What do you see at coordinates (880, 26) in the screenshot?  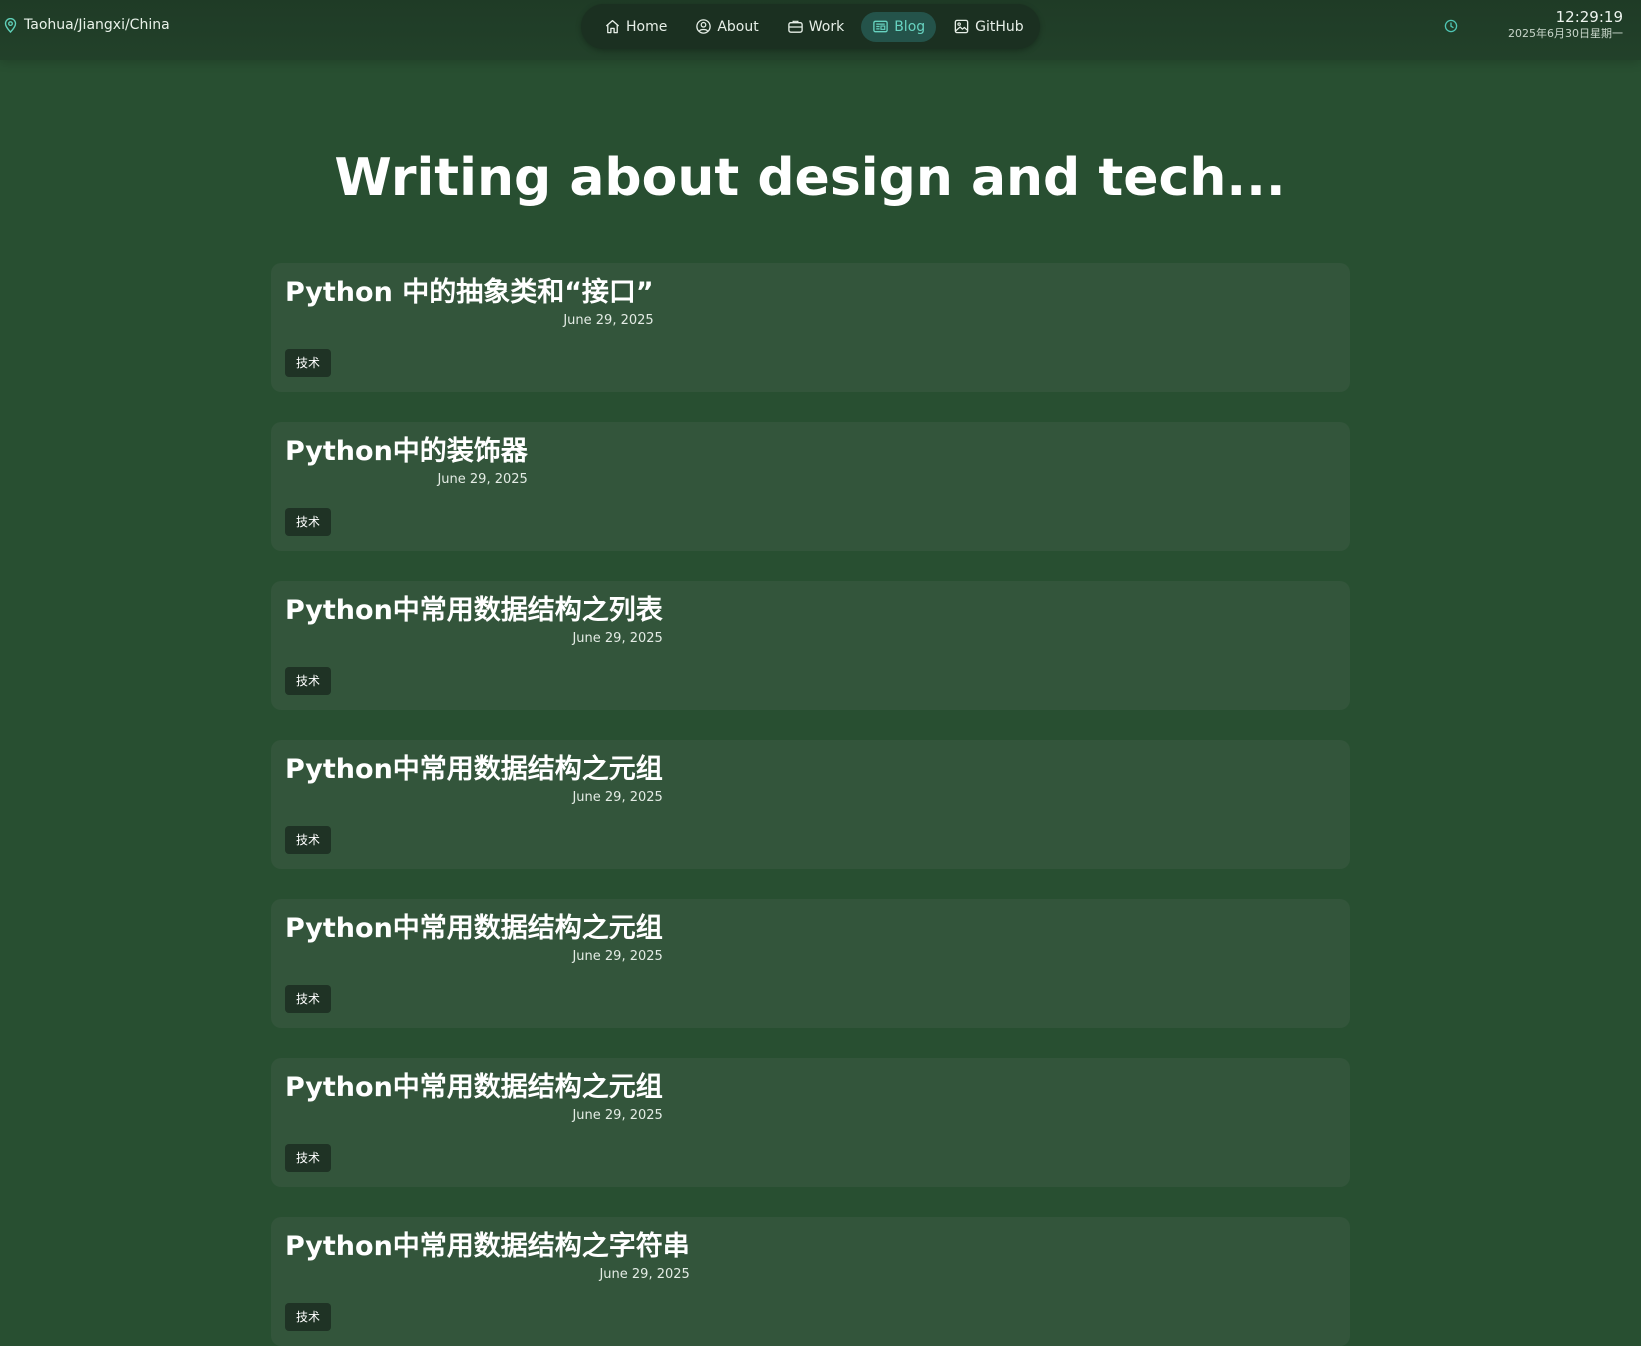 I see `newspaper-icon` at bounding box center [880, 26].